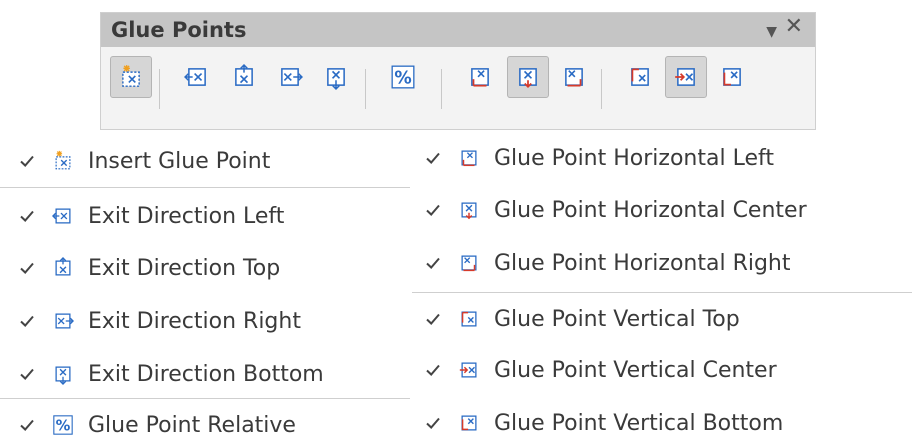  I want to click on menu-item-vertical-center: Glue Point Vertical Center, so click(600, 370).